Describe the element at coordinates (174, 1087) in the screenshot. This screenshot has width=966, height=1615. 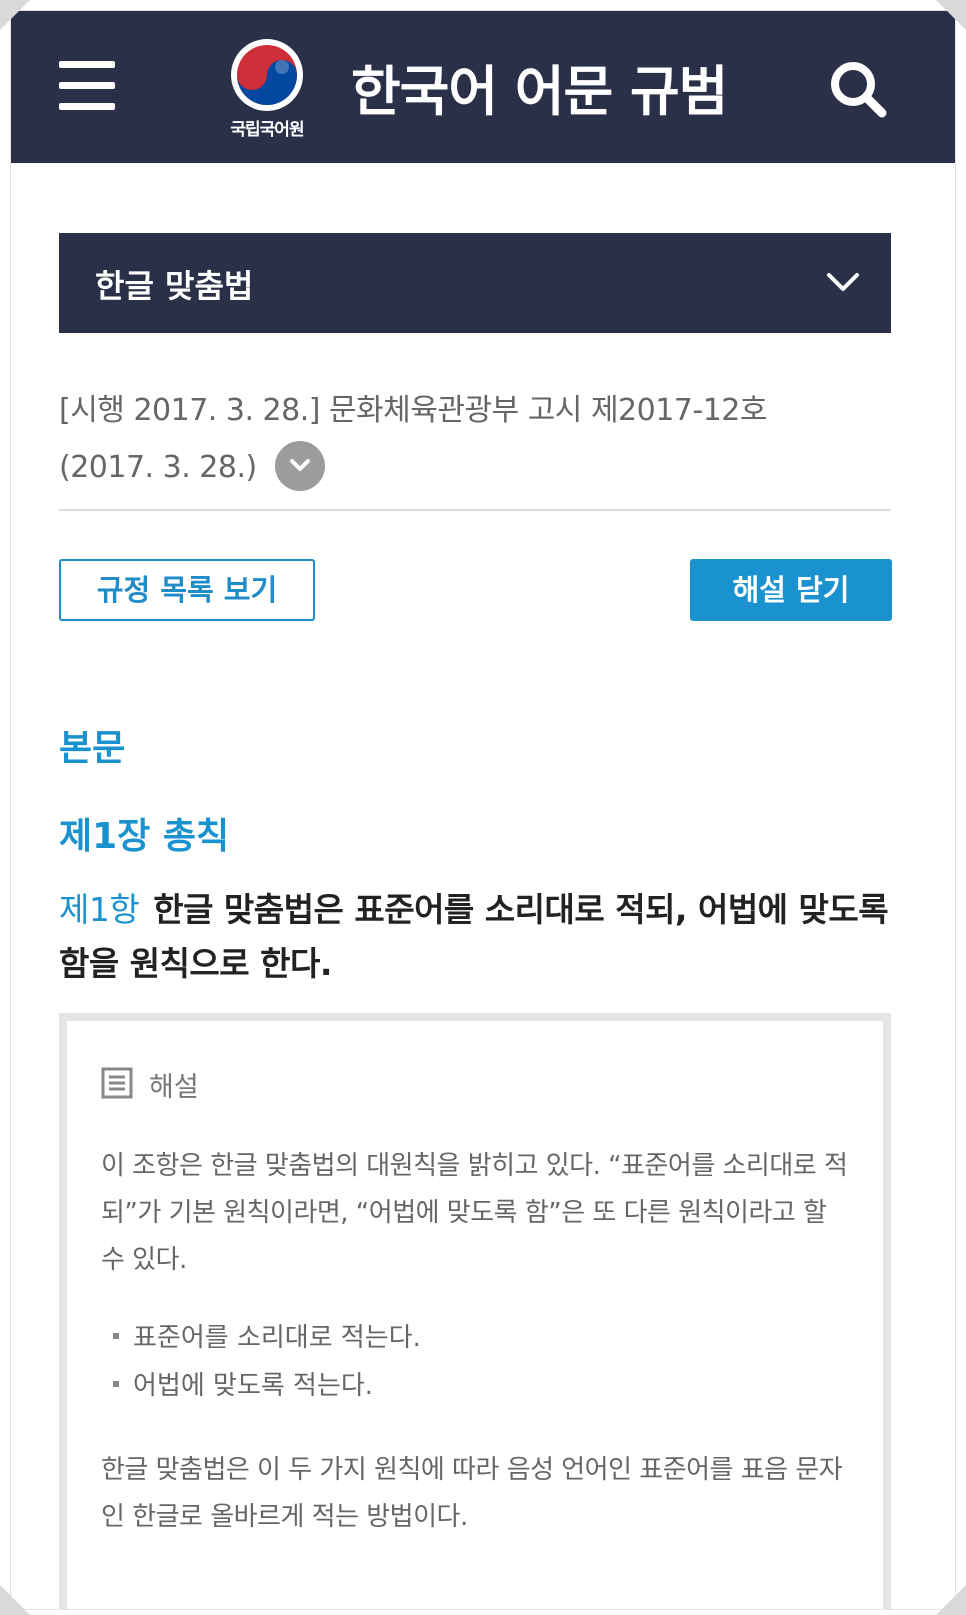
I see `commentary-heading-label: 해설` at that location.